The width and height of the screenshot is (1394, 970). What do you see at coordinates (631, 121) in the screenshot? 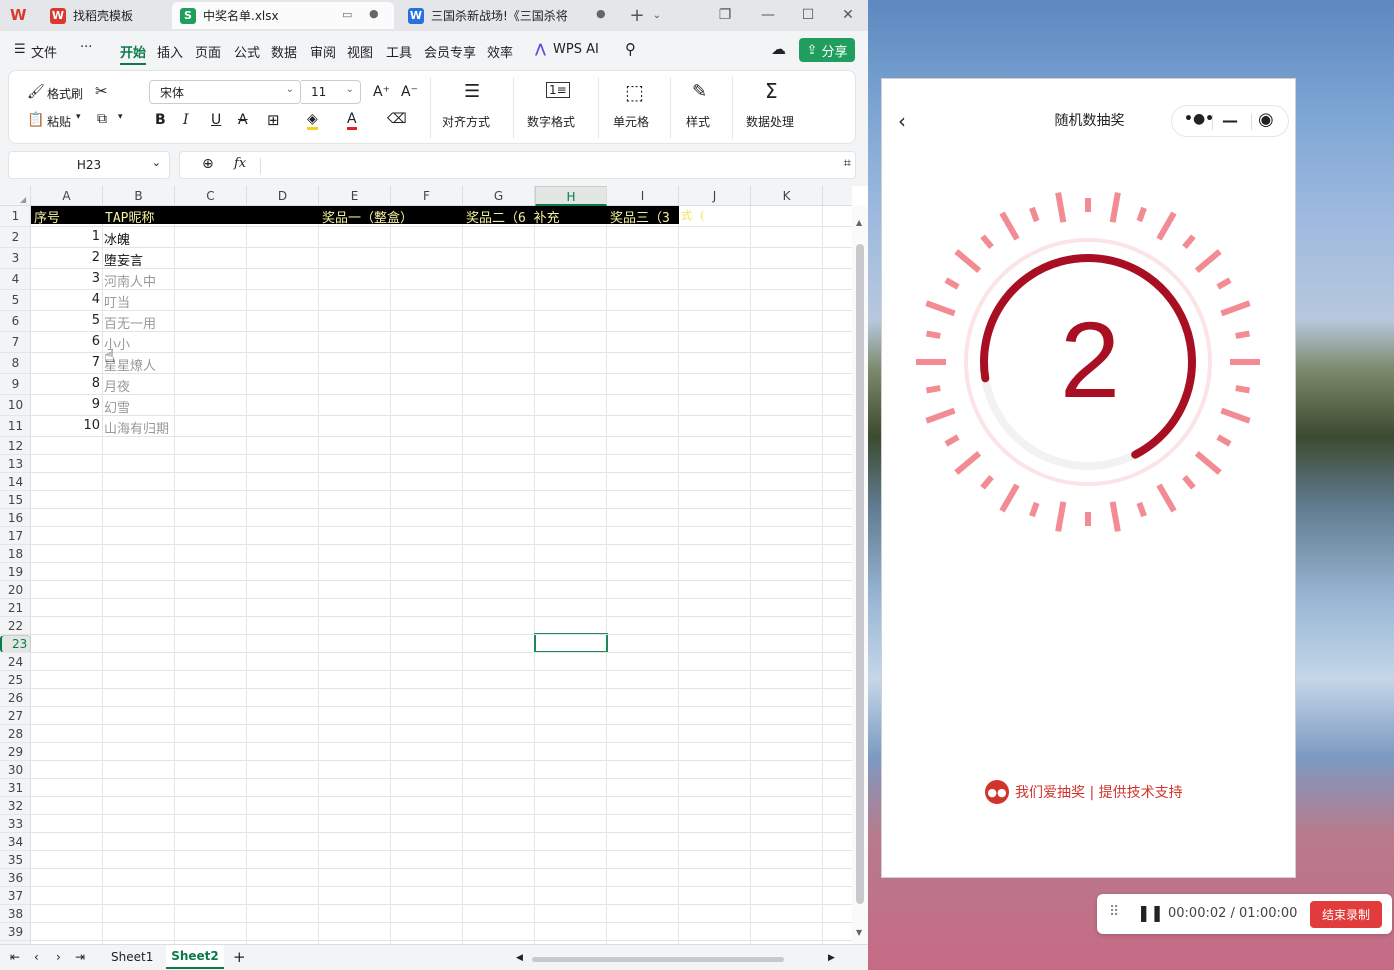
I see `cells-button: 单元格` at bounding box center [631, 121].